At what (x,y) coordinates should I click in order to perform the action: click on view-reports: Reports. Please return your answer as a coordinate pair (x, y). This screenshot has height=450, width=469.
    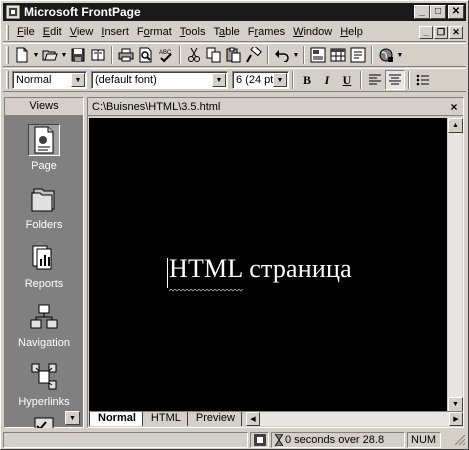
    Looking at the image, I should click on (44, 271).